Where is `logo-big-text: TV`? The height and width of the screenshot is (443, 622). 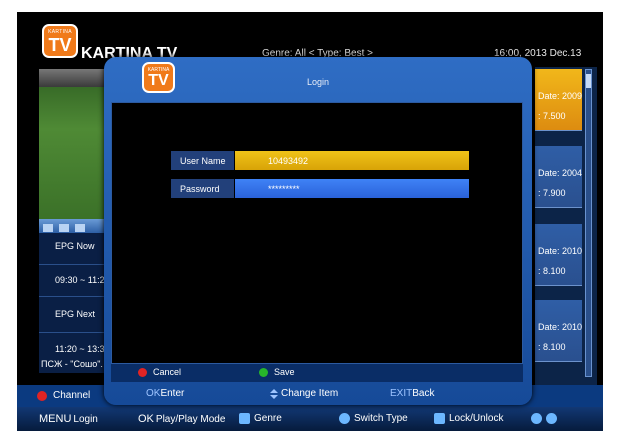 logo-big-text: TV is located at coordinates (60, 45).